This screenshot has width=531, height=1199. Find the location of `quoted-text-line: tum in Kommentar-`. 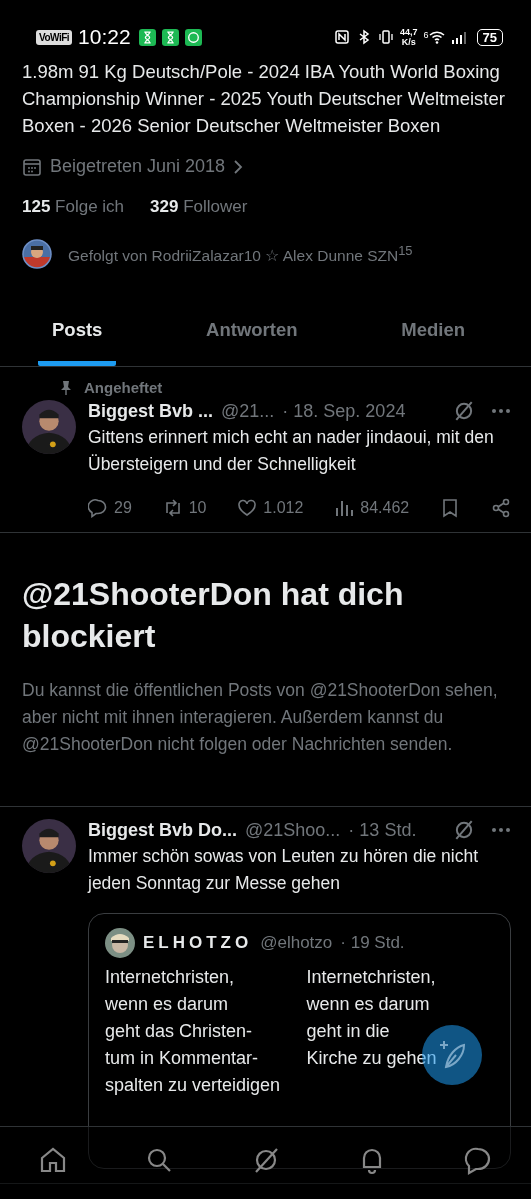

quoted-text-line: tum in Kommentar- is located at coordinates (182, 1058).